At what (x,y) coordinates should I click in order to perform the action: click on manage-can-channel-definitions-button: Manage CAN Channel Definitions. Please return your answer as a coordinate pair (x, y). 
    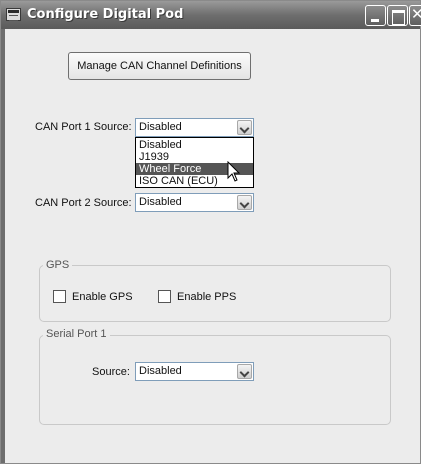
    Looking at the image, I should click on (159, 66).